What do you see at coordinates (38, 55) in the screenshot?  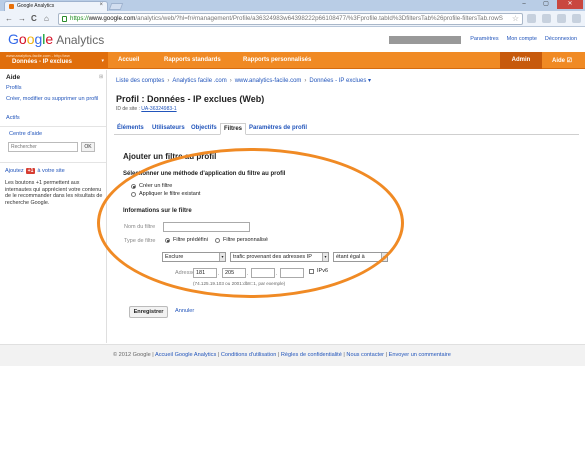 I see `profile-selector-account: www.analytics-facile.com - http://ww` at bounding box center [38, 55].